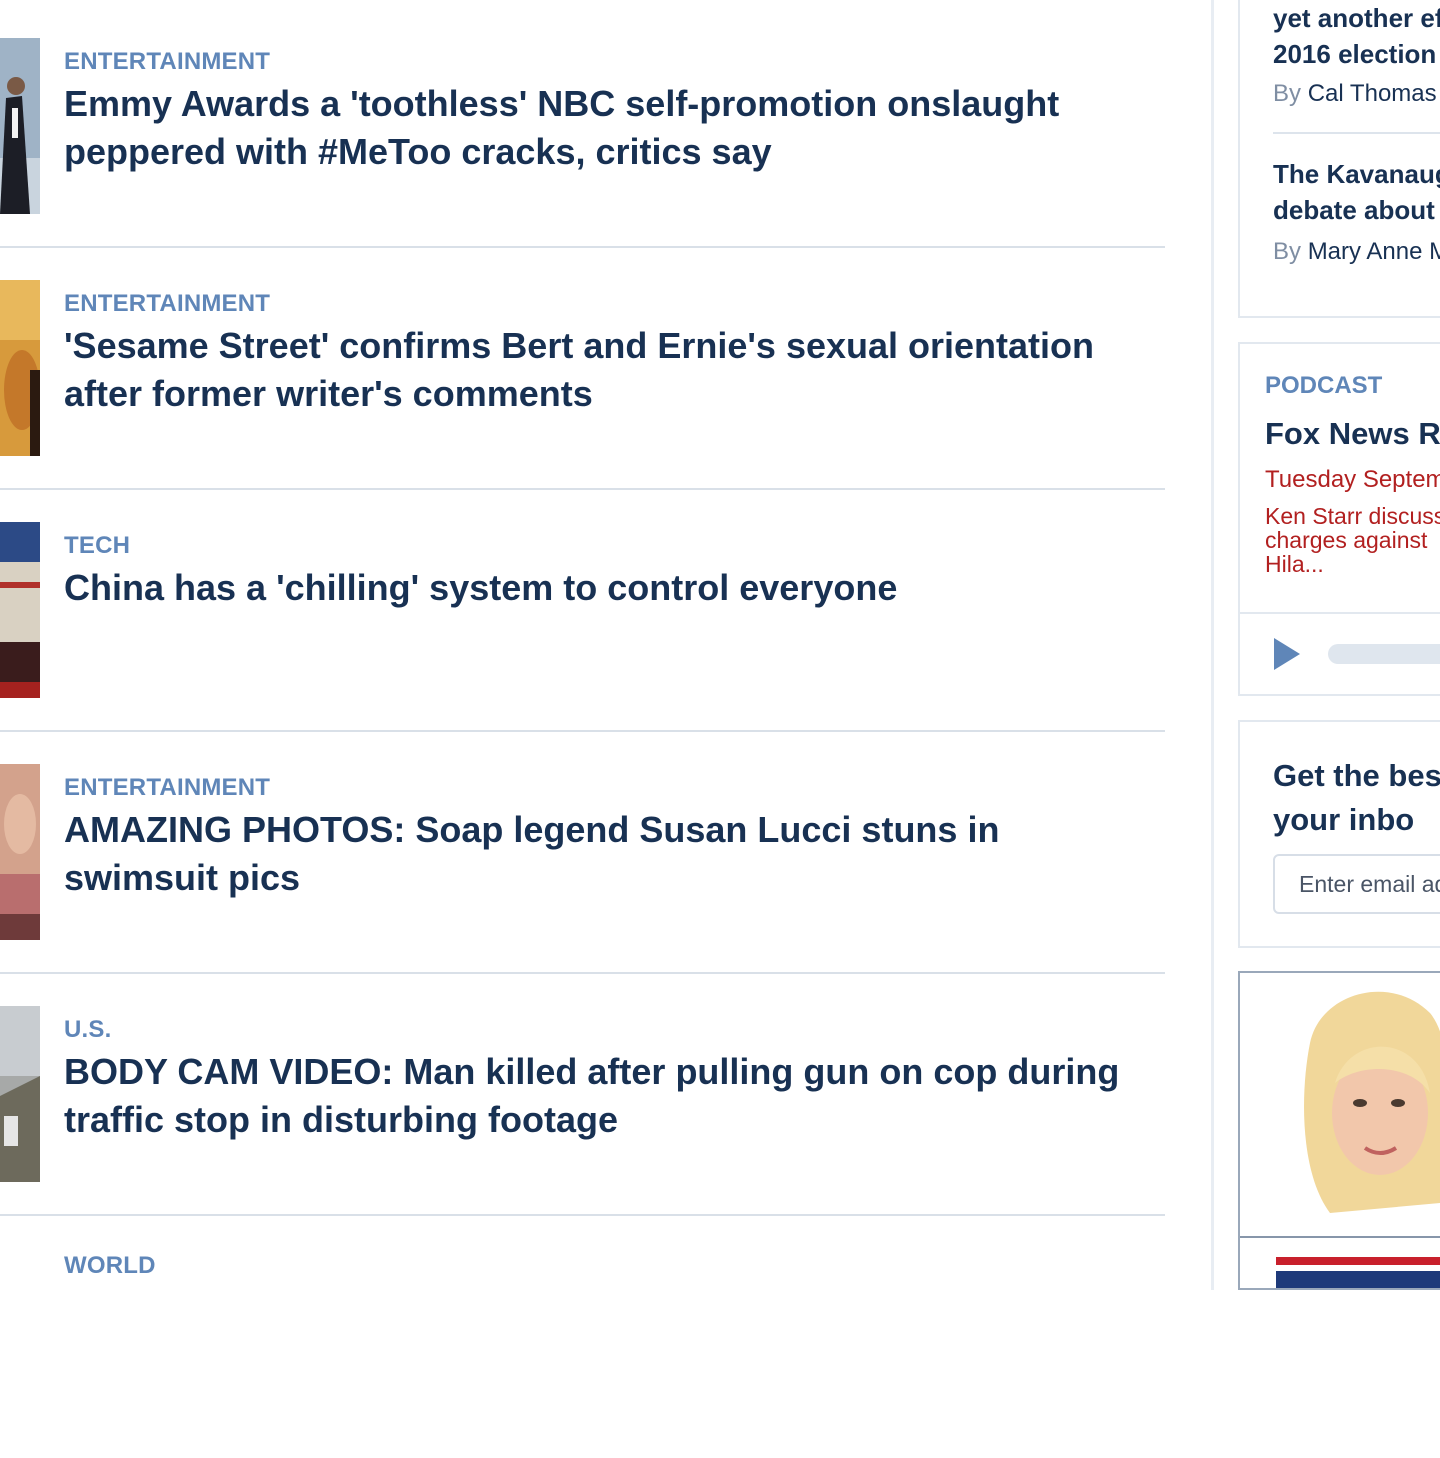  What do you see at coordinates (1374, 251) in the screenshot?
I see `author-name: Mary Anne M` at bounding box center [1374, 251].